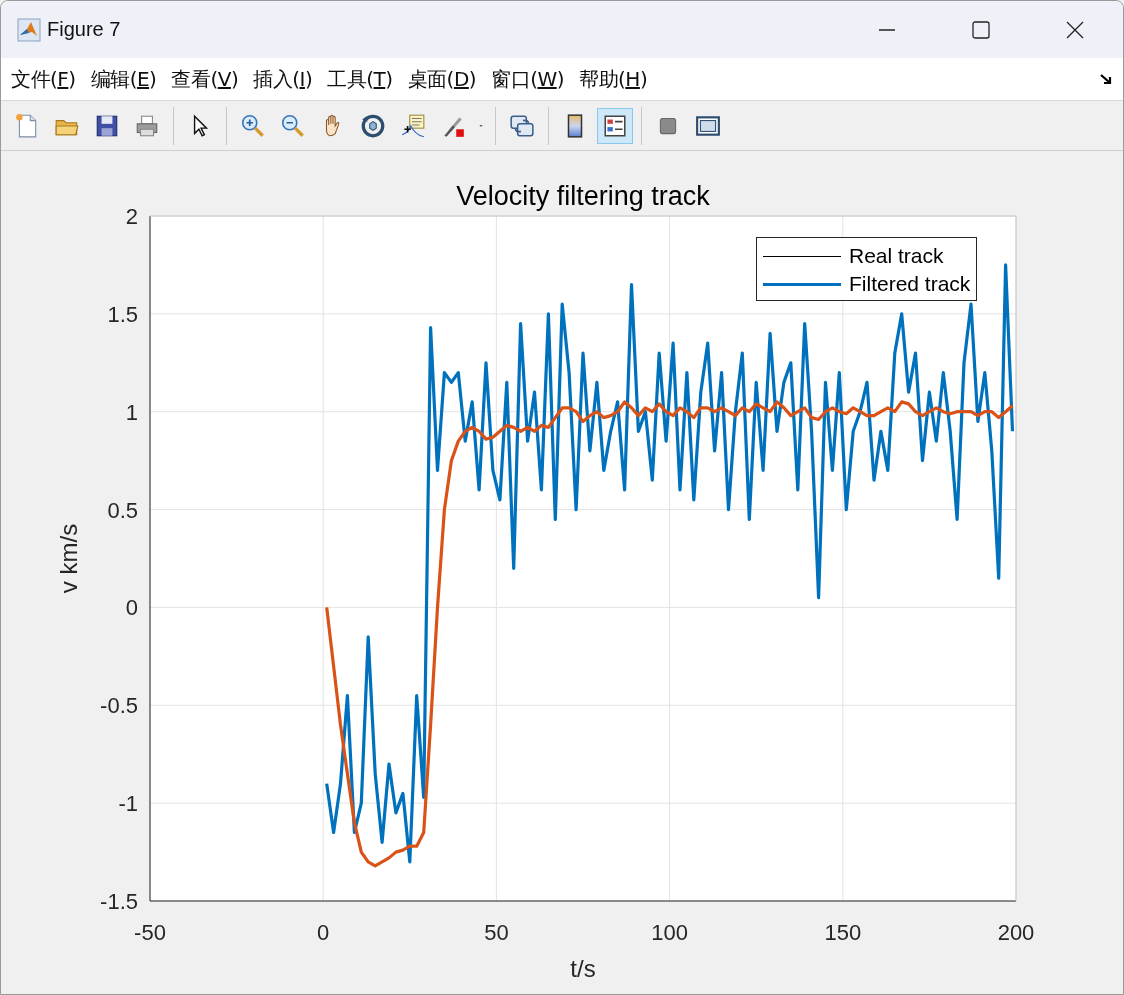 The image size is (1124, 995). I want to click on x-tick-label: 100, so click(669, 932).